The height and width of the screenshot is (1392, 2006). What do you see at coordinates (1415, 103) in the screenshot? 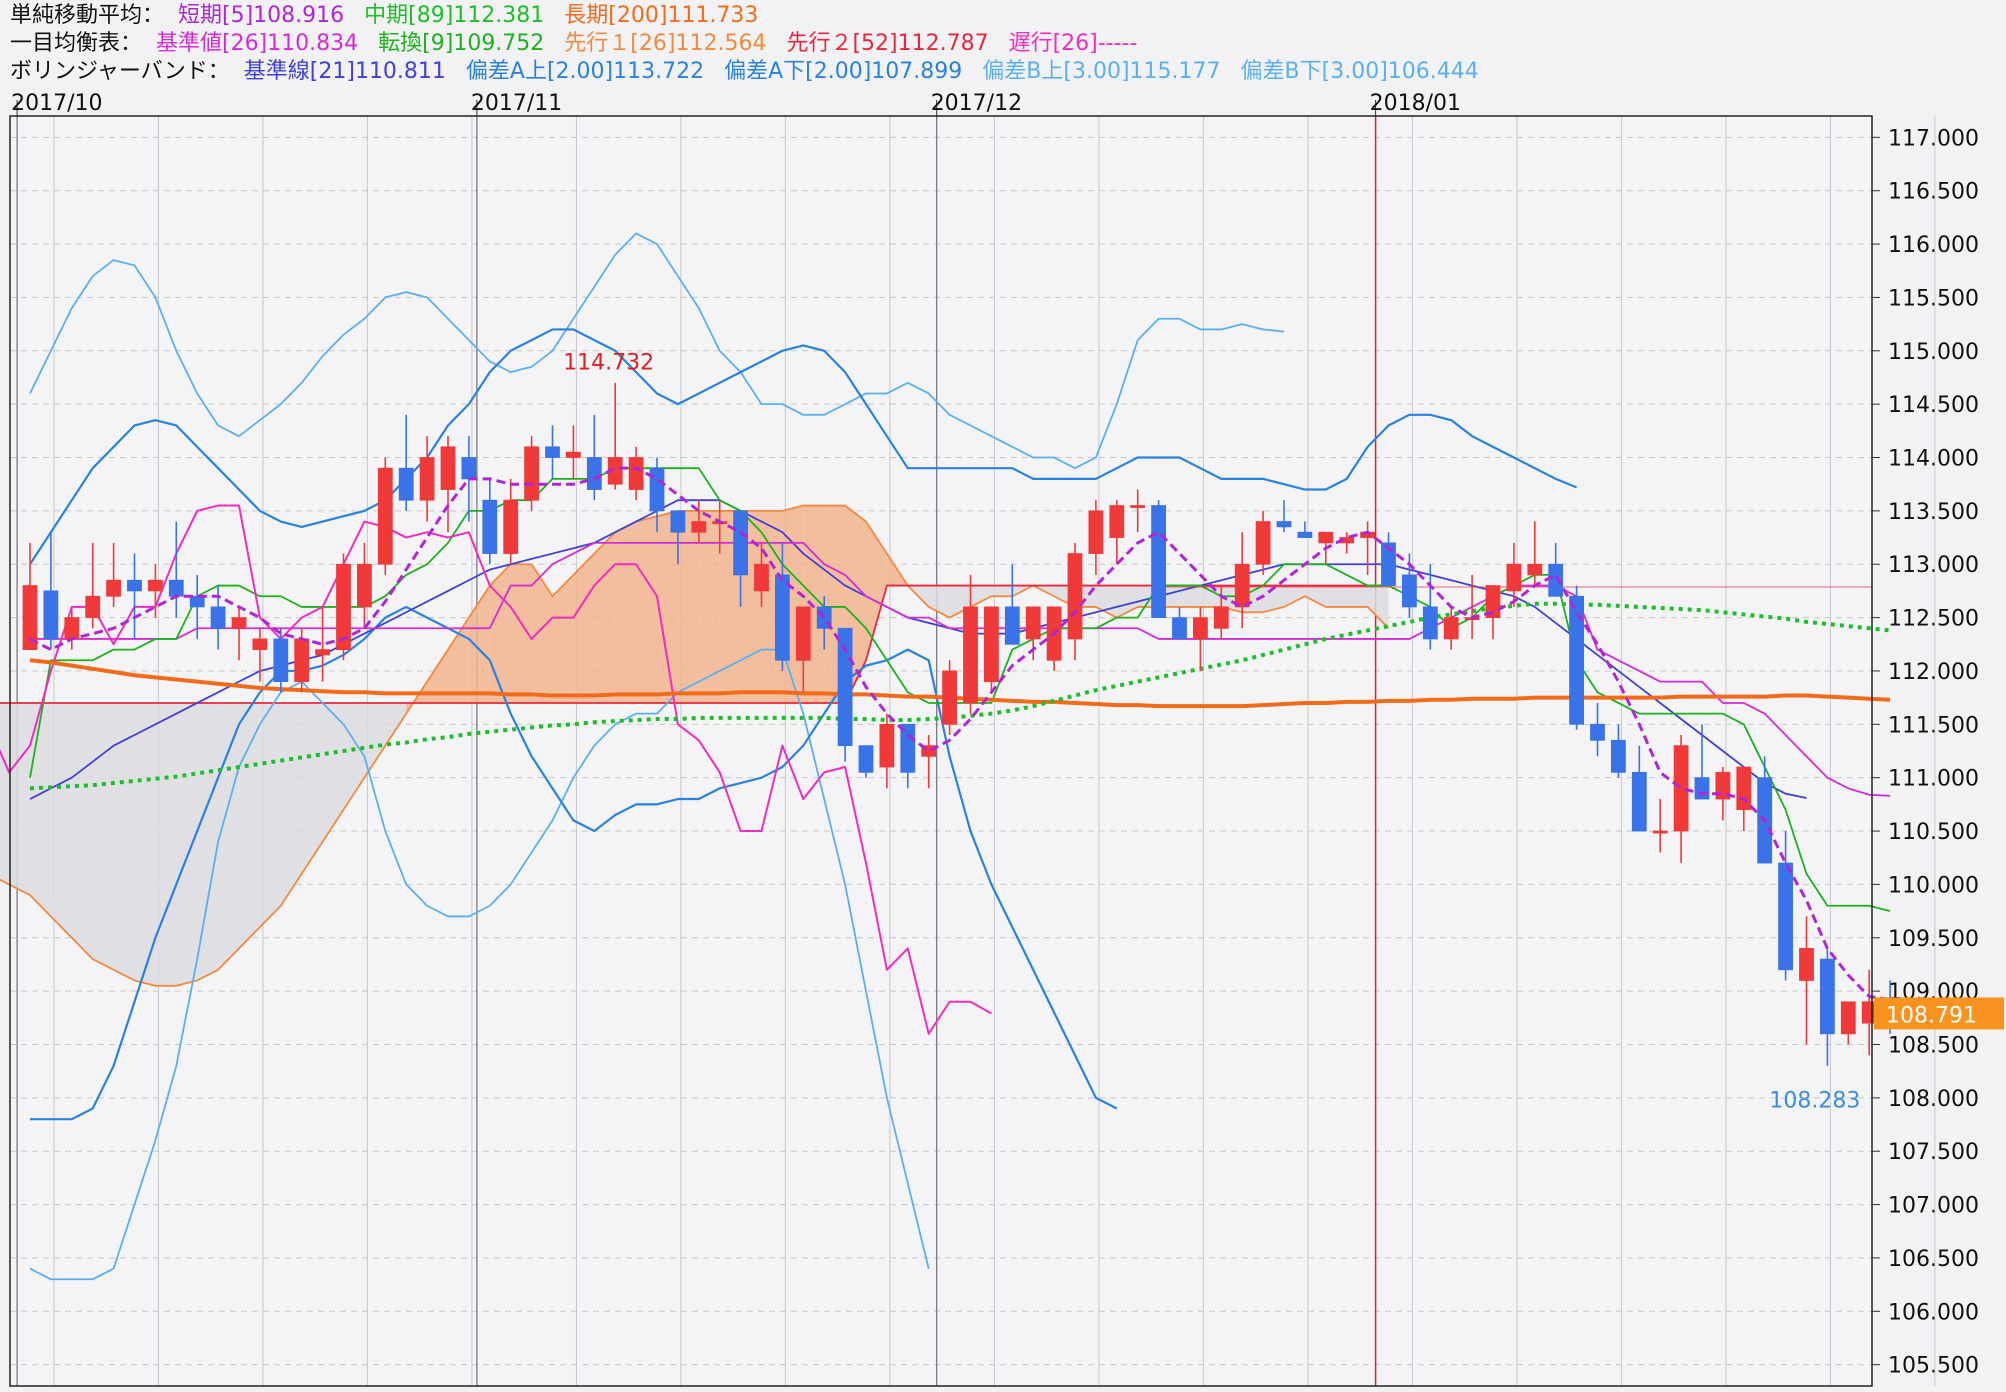
I see `x-month-label: 2018/01` at bounding box center [1415, 103].